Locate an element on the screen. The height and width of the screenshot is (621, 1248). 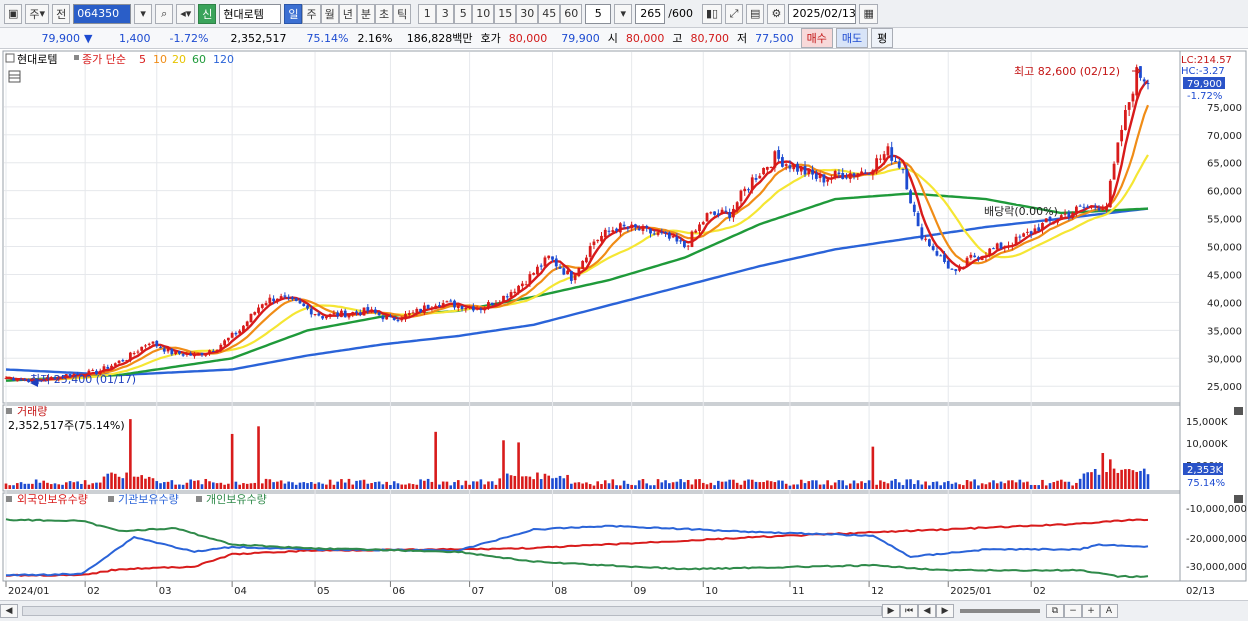
period-tab-week: 주 is located at coordinates (311, 13).